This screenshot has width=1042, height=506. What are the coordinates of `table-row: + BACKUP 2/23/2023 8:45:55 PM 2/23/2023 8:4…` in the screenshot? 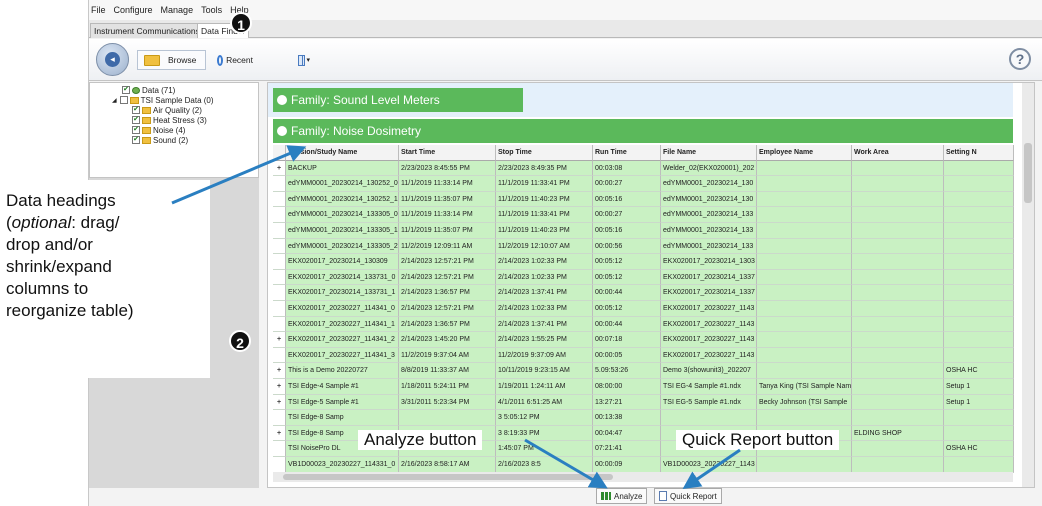 It's located at (643, 168).